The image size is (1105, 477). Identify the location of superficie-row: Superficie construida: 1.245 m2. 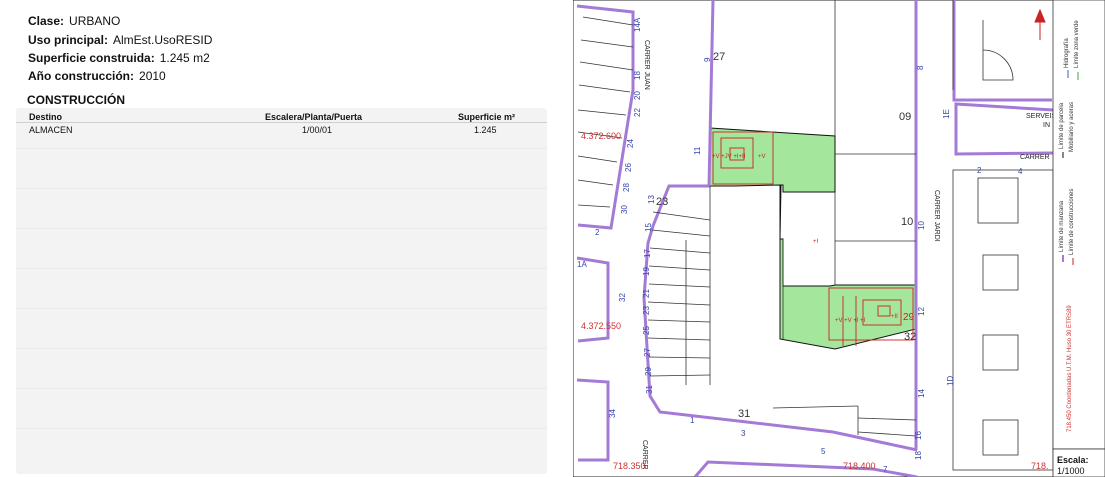
(119, 58).